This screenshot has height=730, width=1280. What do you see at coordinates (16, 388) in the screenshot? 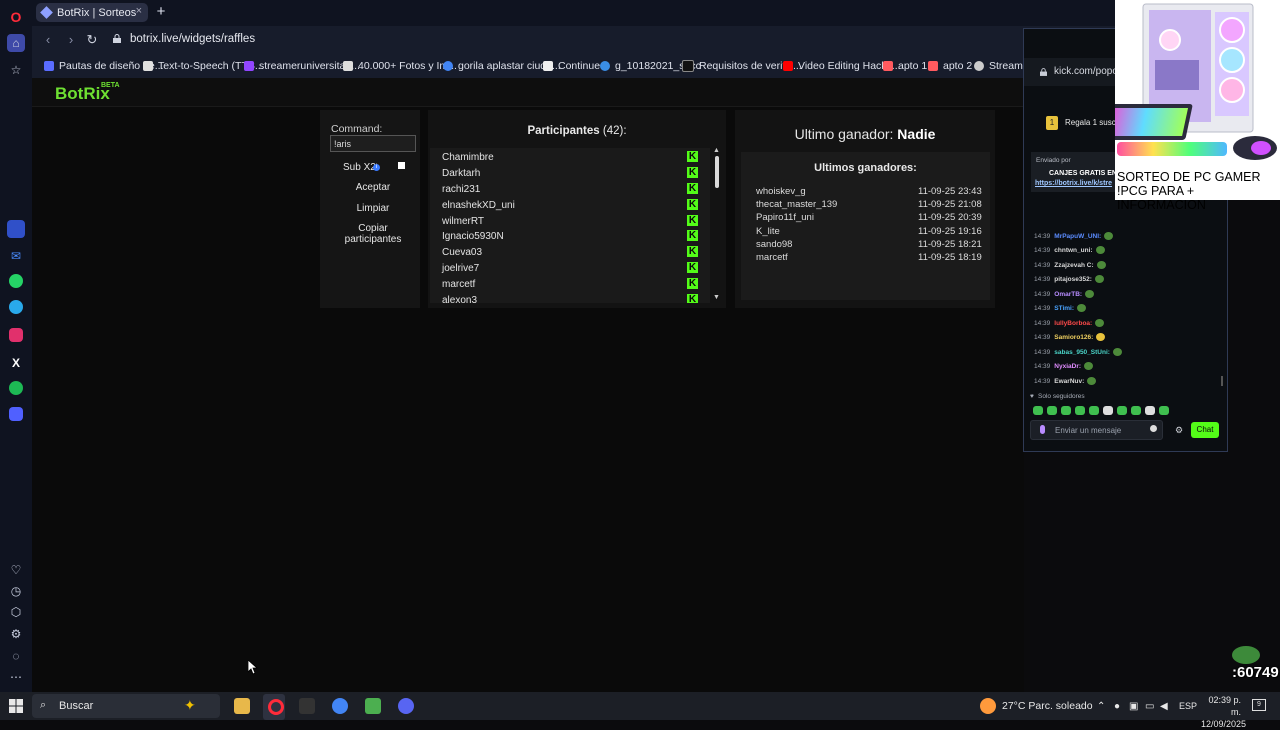
I see `spotify-icon` at bounding box center [16, 388].